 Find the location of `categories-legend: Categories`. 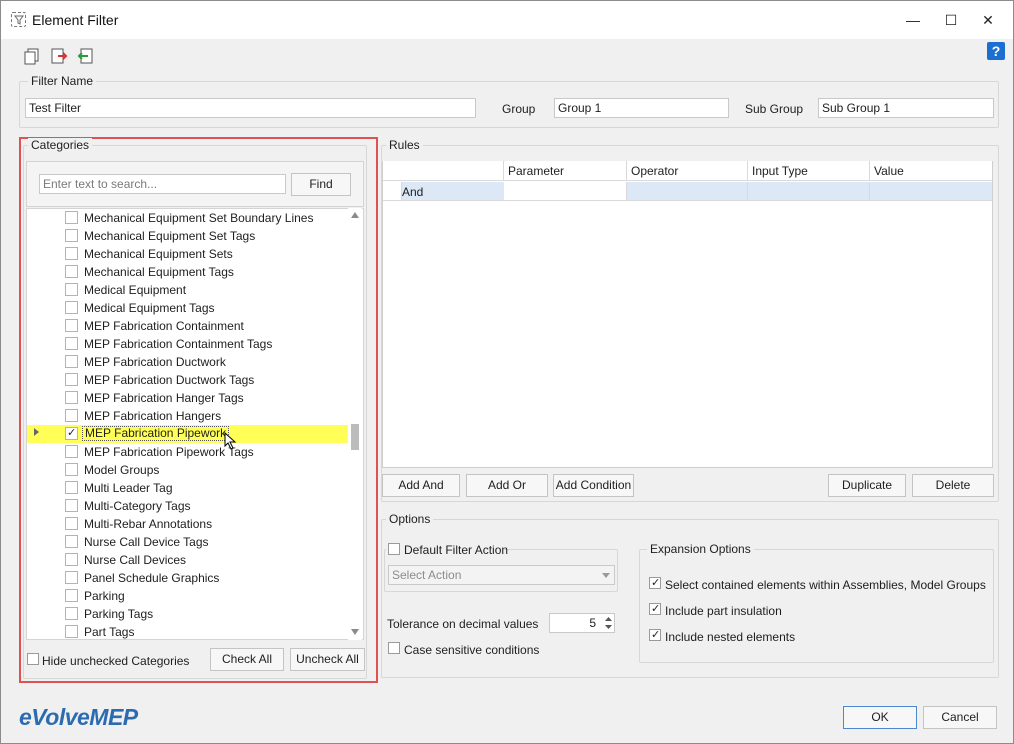

categories-legend: Categories is located at coordinates (60, 145).